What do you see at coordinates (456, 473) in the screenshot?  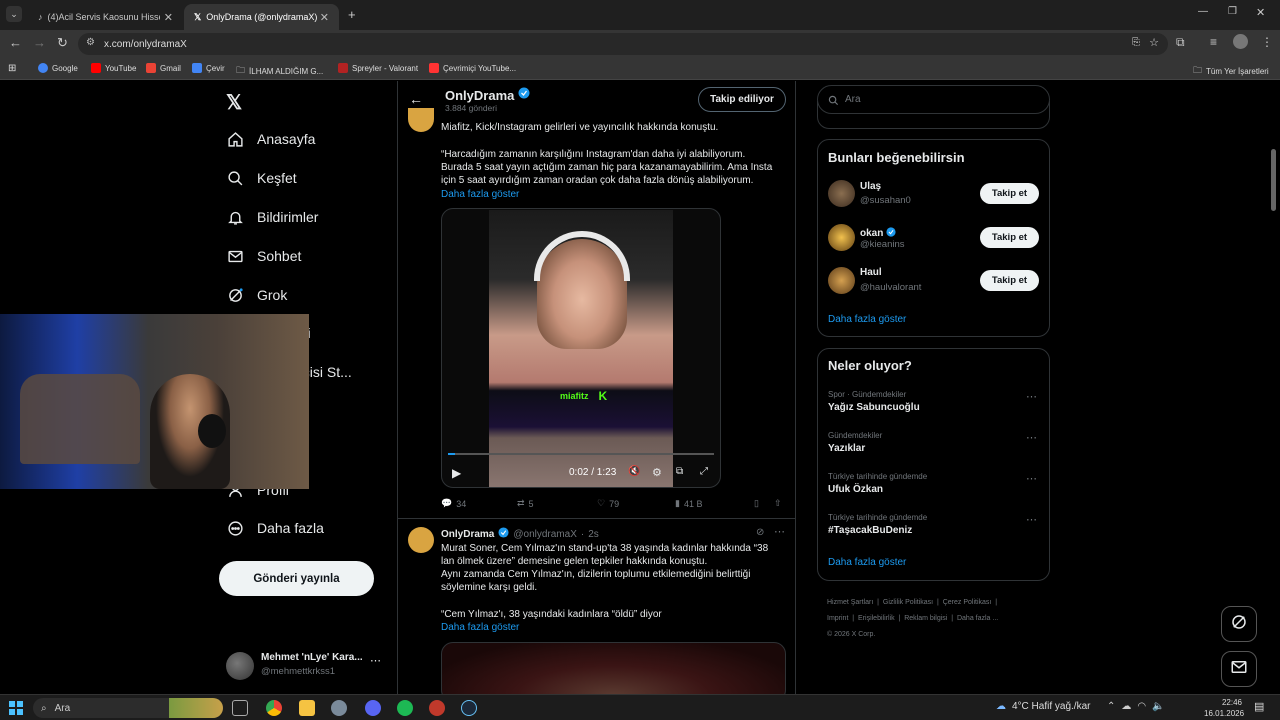 I see `play-icon: ▶` at bounding box center [456, 473].